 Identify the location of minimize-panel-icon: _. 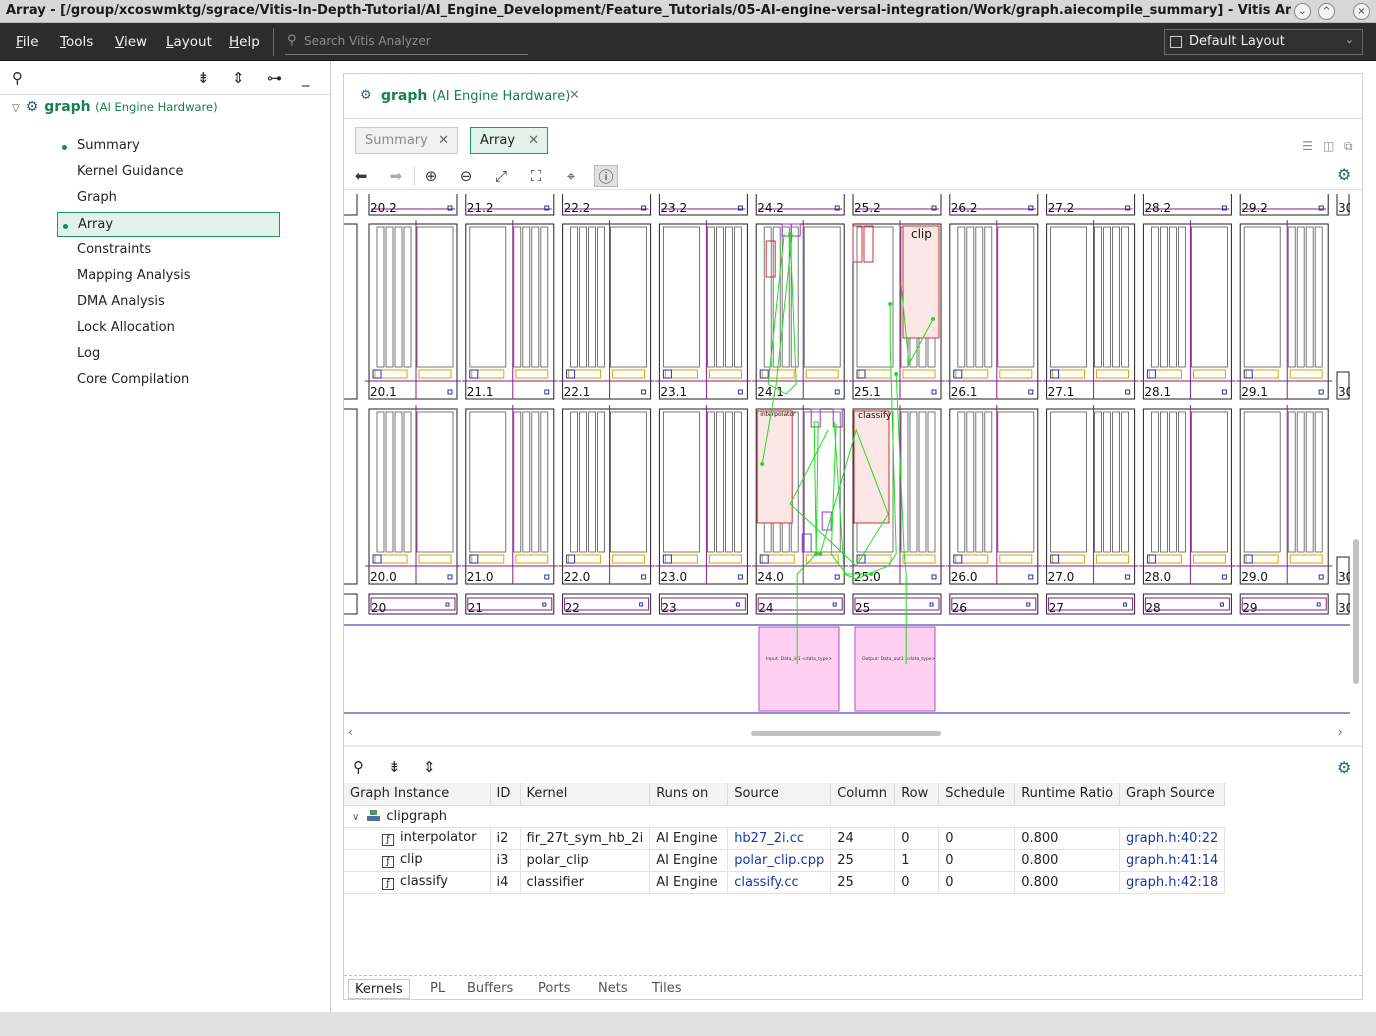
(306, 78).